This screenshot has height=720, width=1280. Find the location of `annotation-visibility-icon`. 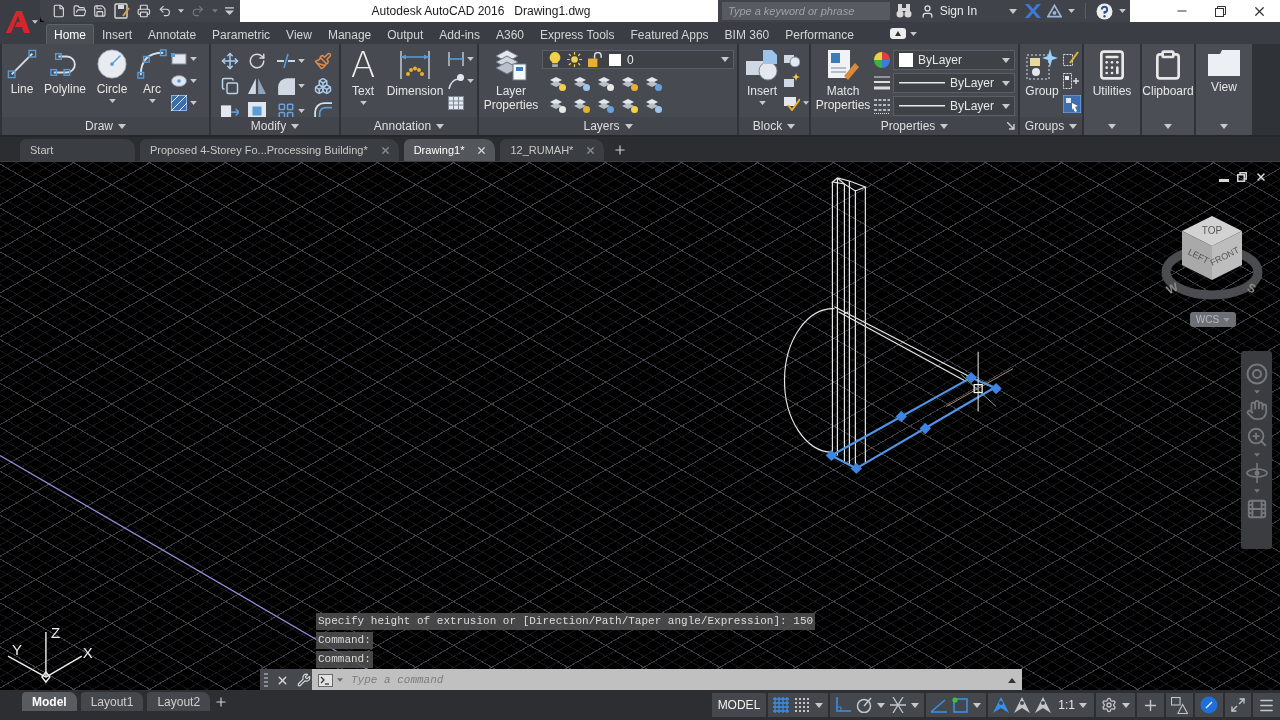

annotation-visibility-icon is located at coordinates (1001, 705).